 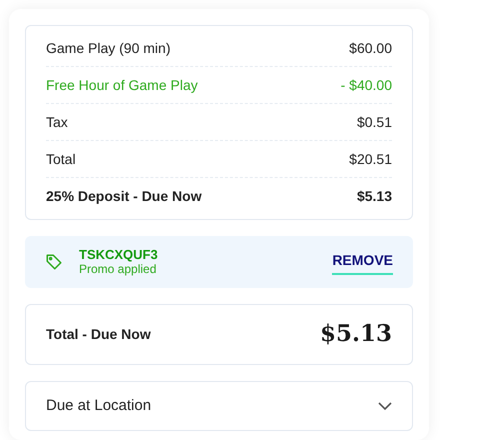 I want to click on line-item-amount: $20.51, so click(x=370, y=159).